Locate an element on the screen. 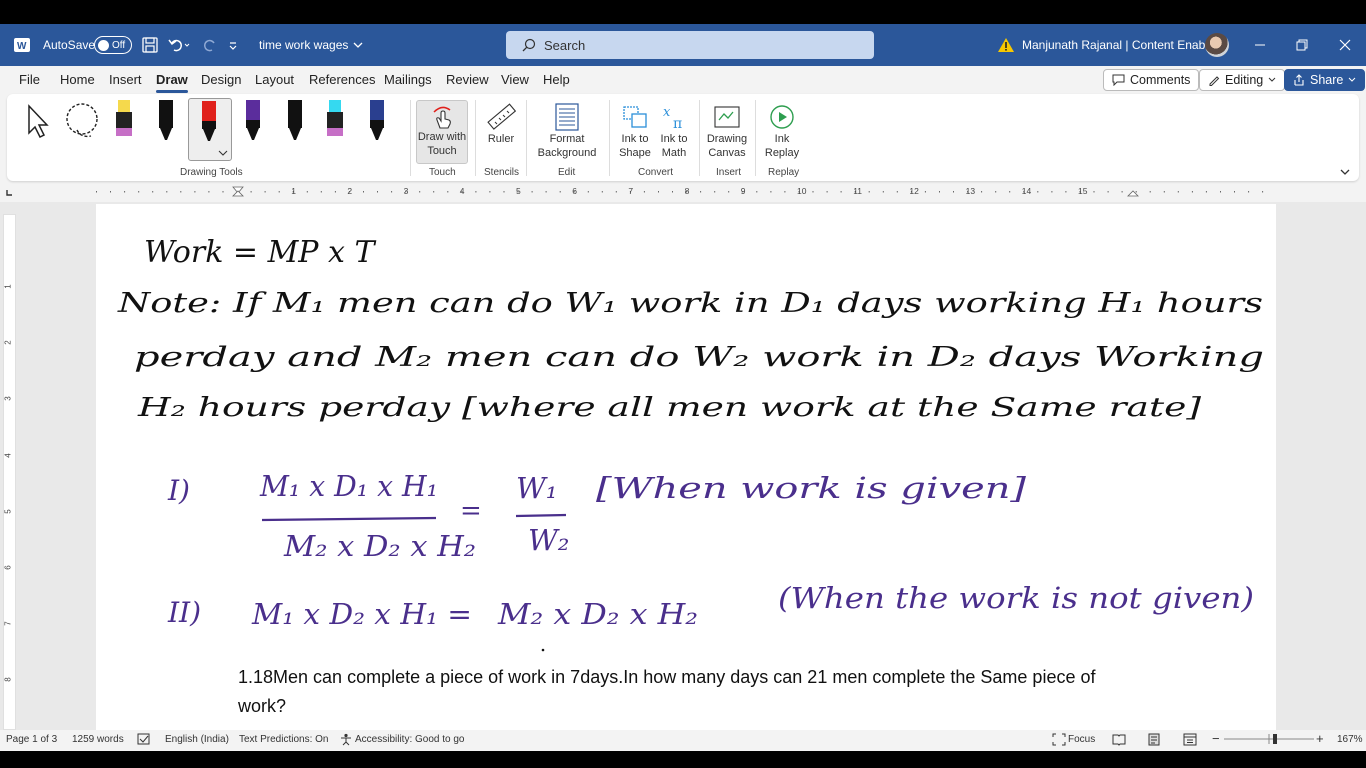 This screenshot has height=768, width=1366. drawing-canvas-button: Drawing Canvas is located at coordinates (727, 131).